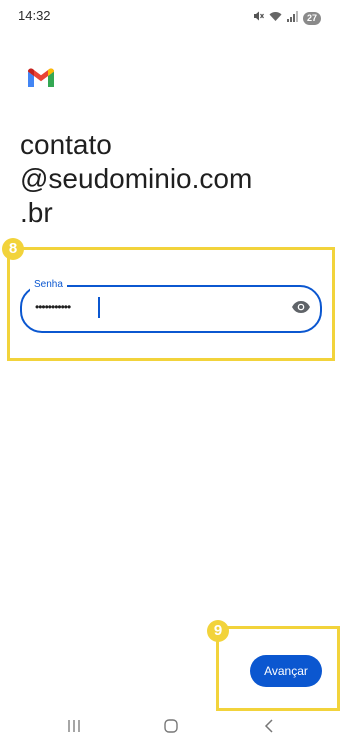 The height and width of the screenshot is (745, 341). Describe the element at coordinates (53, 307) in the screenshot. I see `password-input: •••••••••••` at that location.